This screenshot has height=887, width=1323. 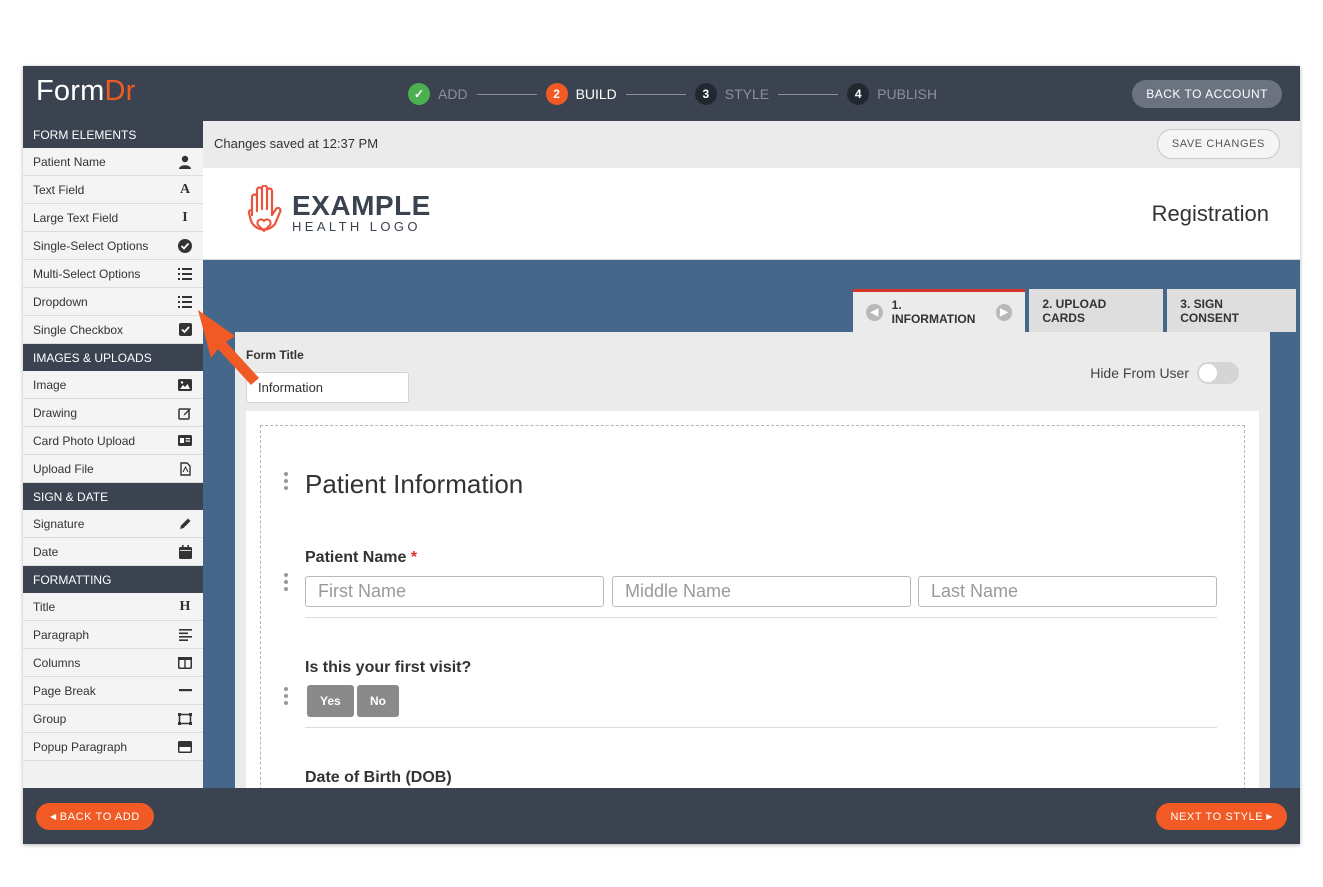 What do you see at coordinates (185, 246) in the screenshot?
I see `check-circle-icon` at bounding box center [185, 246].